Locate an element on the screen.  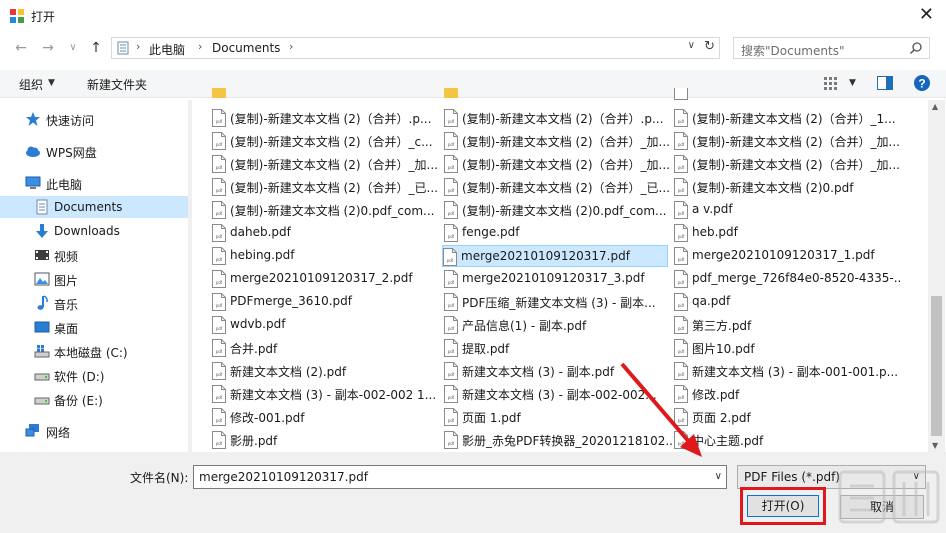
sidebar-item-wps-cloud: WPS网盘 is located at coordinates (94, 151).